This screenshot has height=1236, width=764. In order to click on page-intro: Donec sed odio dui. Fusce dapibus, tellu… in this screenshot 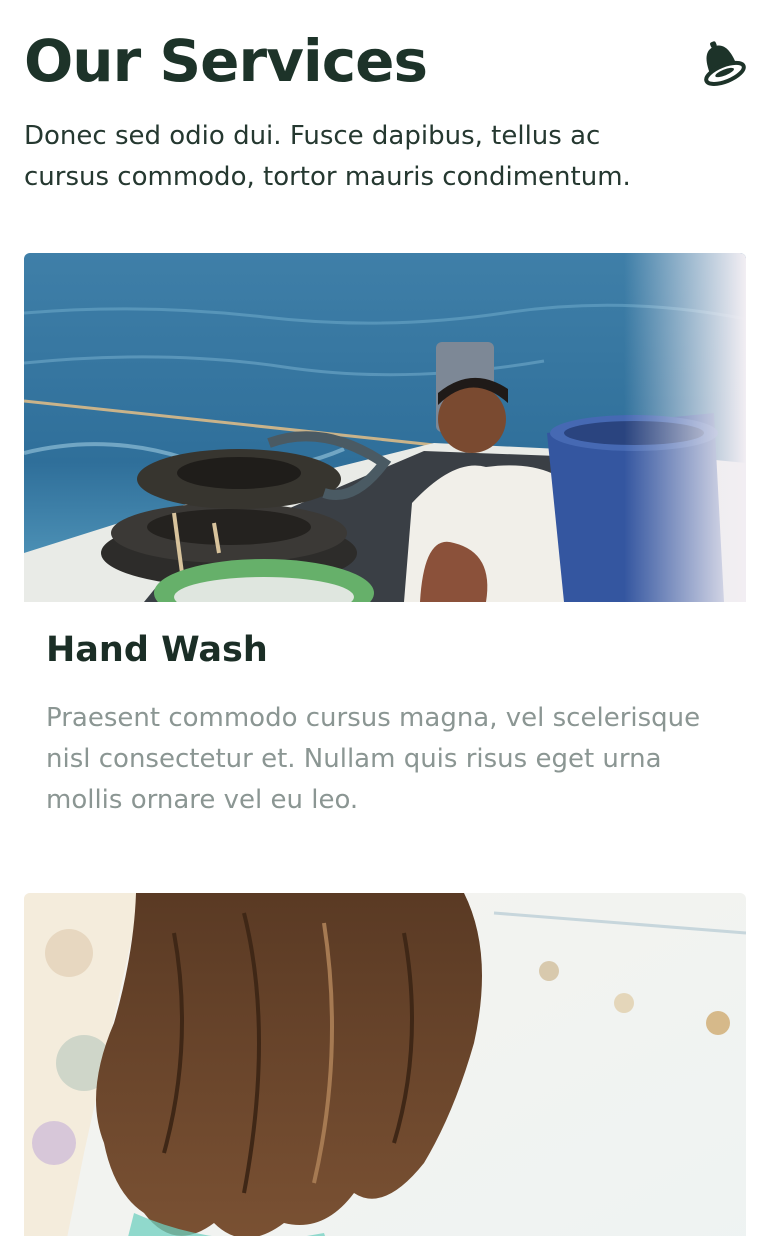, I will do `click(327, 156)`.